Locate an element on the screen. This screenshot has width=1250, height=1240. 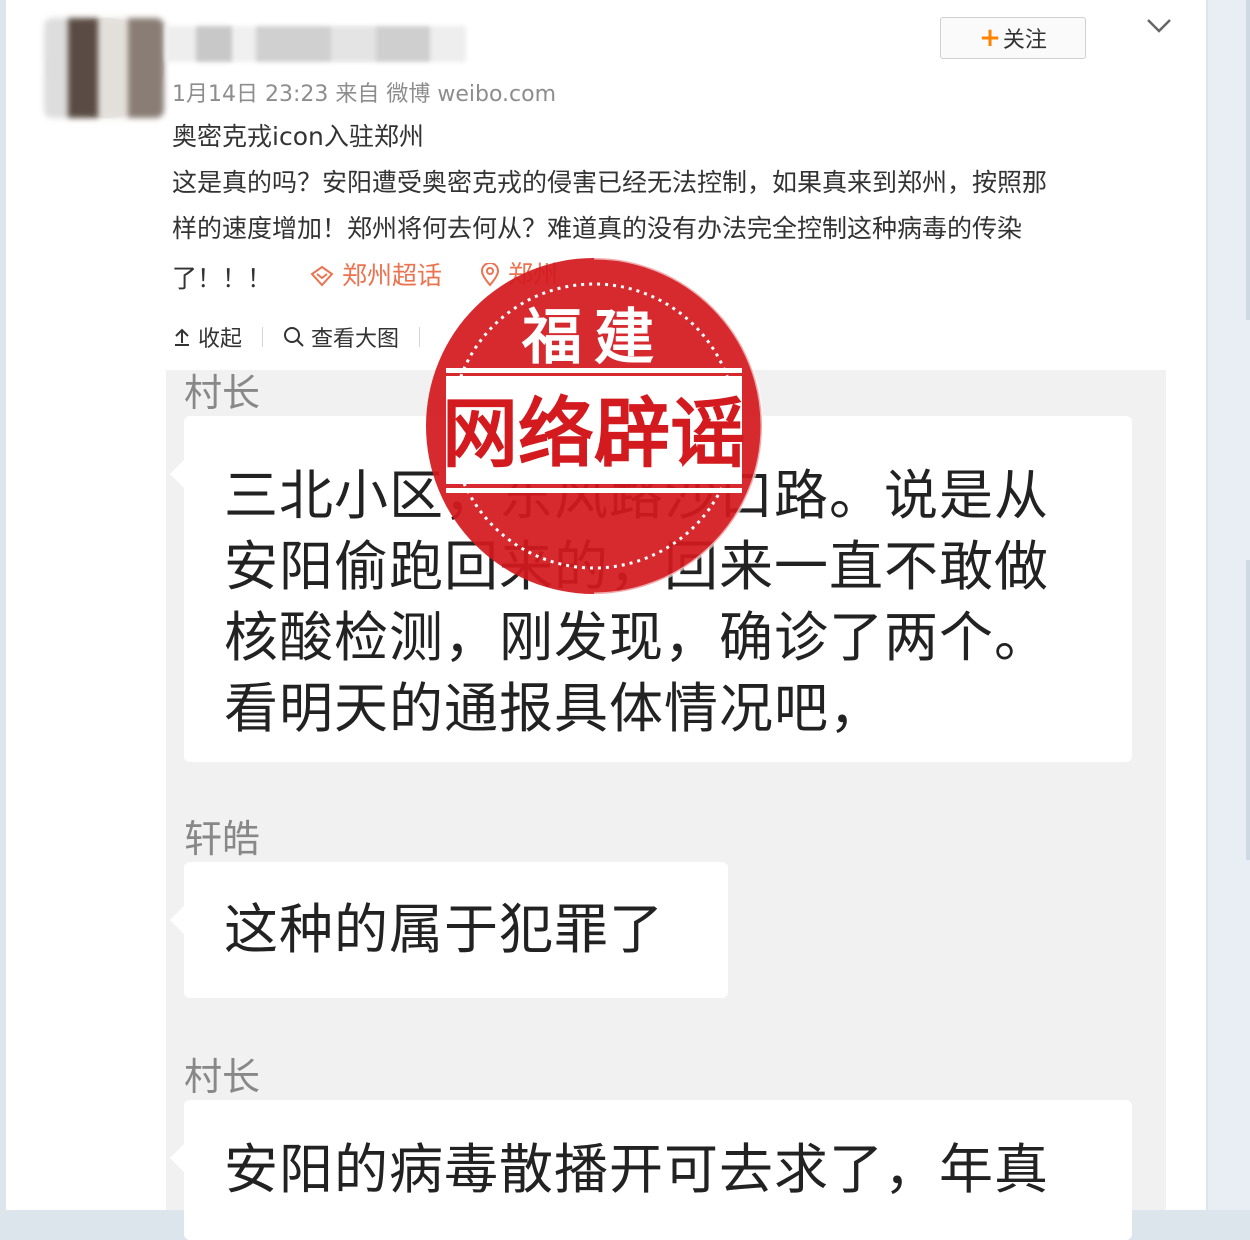
follow-button: + 关注 is located at coordinates (1013, 38).